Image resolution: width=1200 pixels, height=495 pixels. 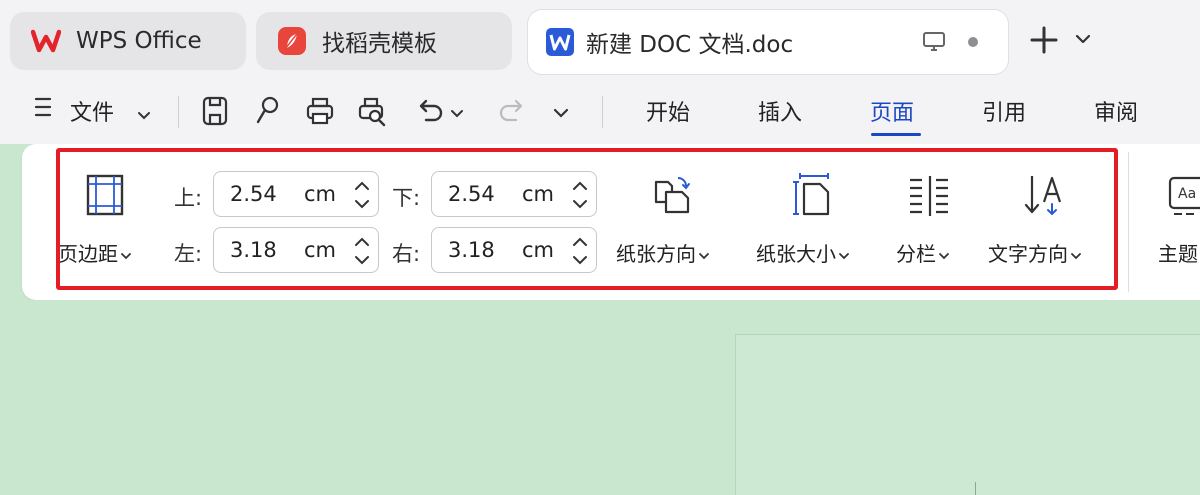 What do you see at coordinates (292, 41) in the screenshot?
I see `docer-logo-icon` at bounding box center [292, 41].